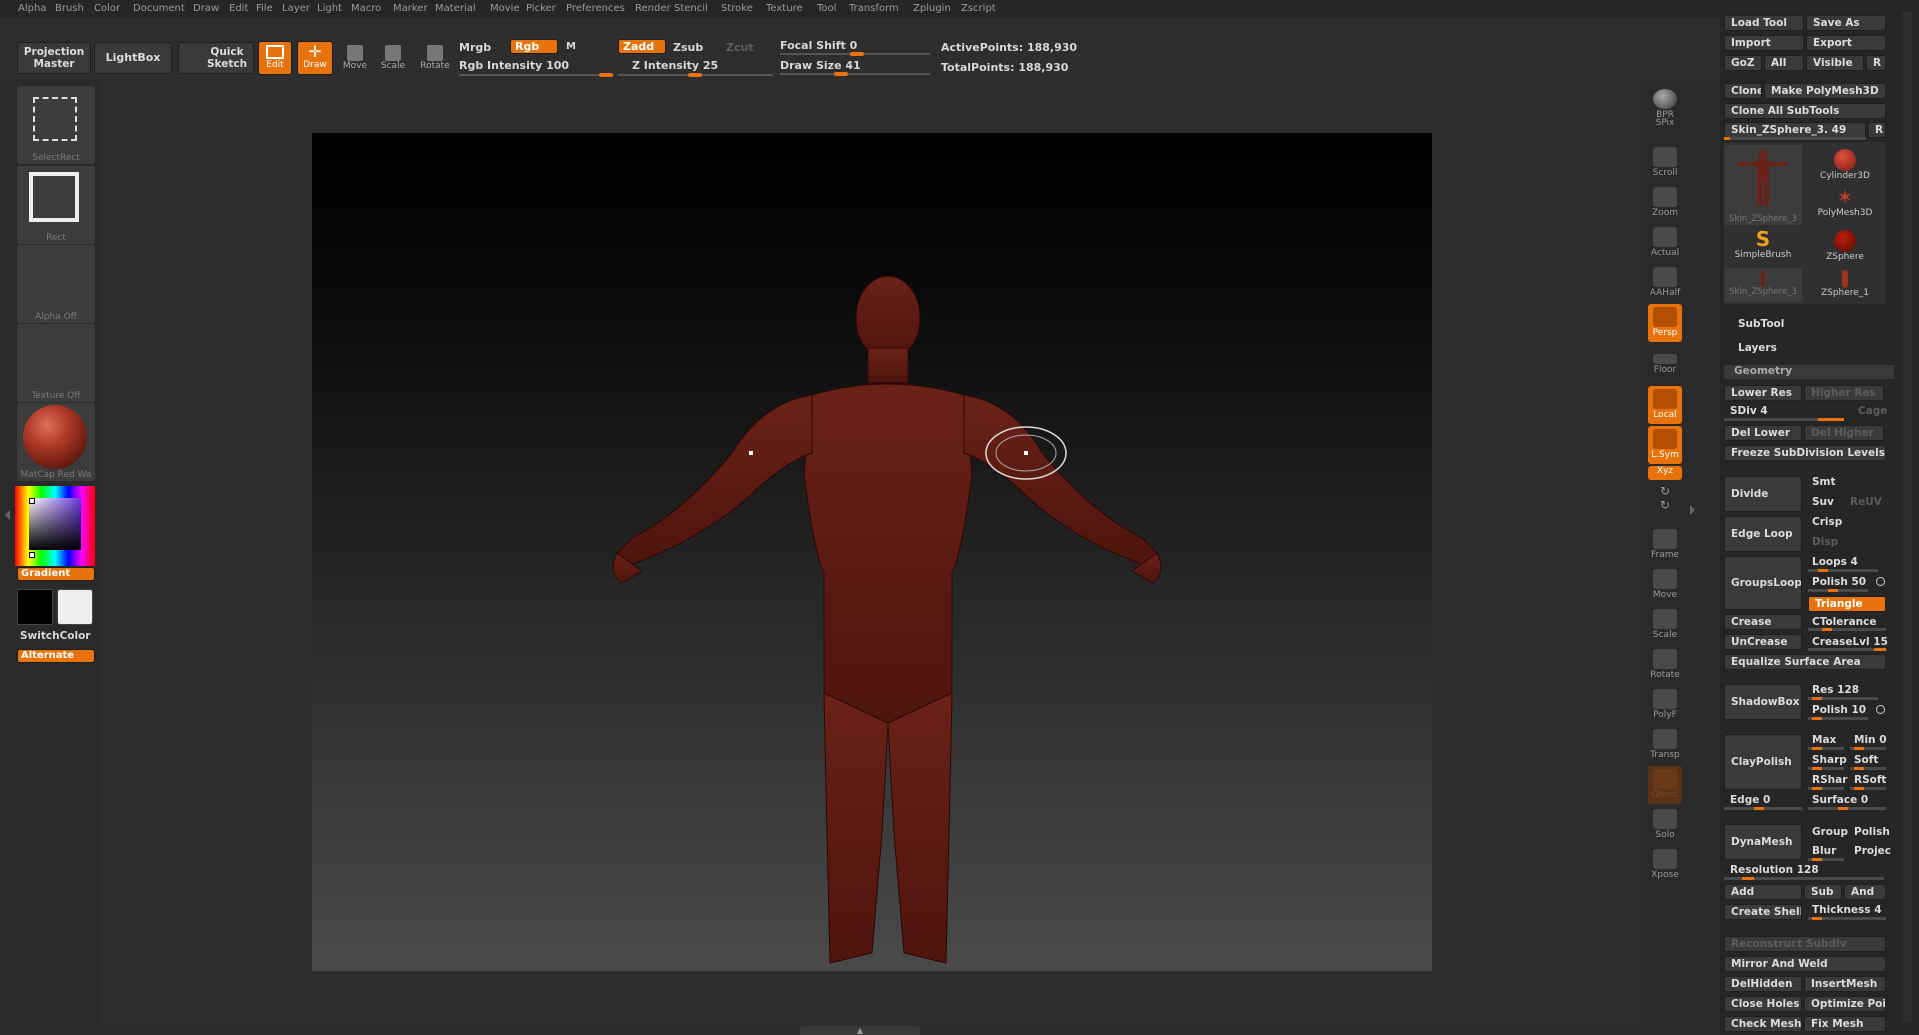  Describe the element at coordinates (1907, 517) in the screenshot. I see `palette-scrollbar` at that location.